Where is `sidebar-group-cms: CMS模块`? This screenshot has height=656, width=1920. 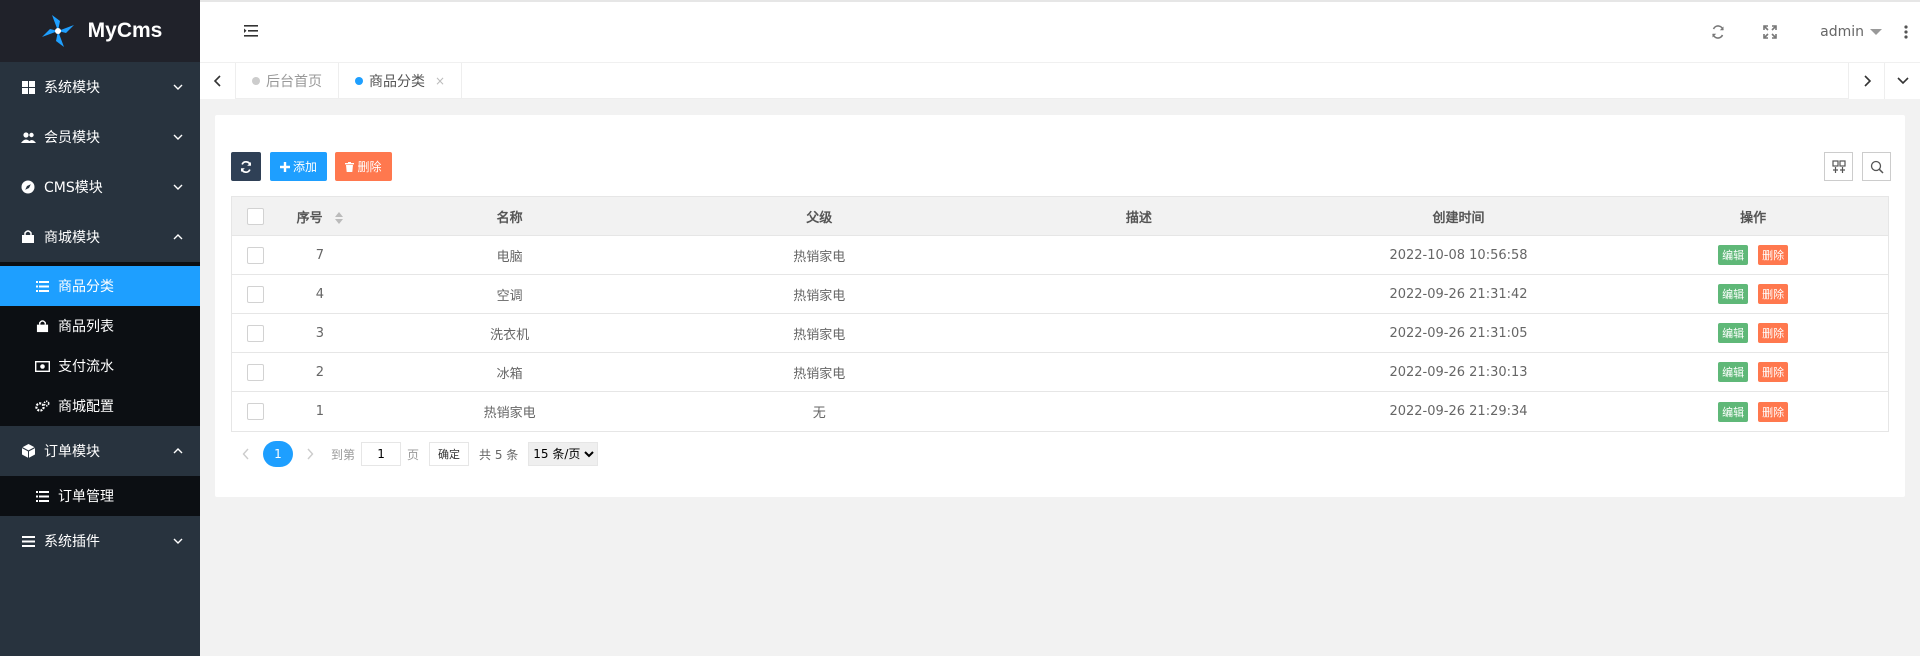
sidebar-group-cms: CMS模块 is located at coordinates (100, 187).